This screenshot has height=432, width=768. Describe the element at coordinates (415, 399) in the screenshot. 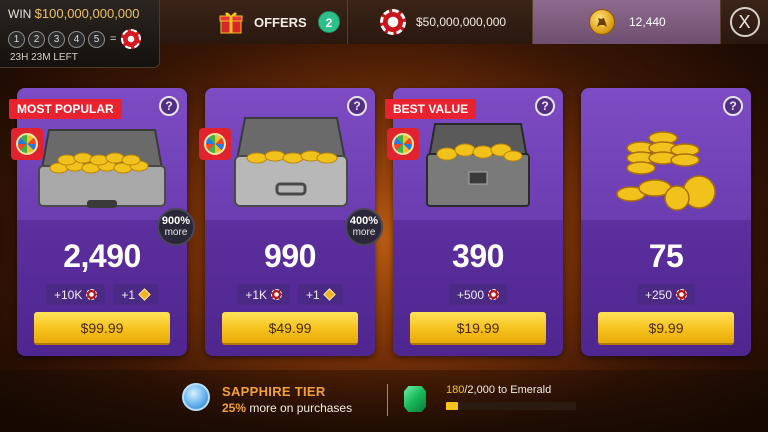

I see `emerald-icon` at that location.